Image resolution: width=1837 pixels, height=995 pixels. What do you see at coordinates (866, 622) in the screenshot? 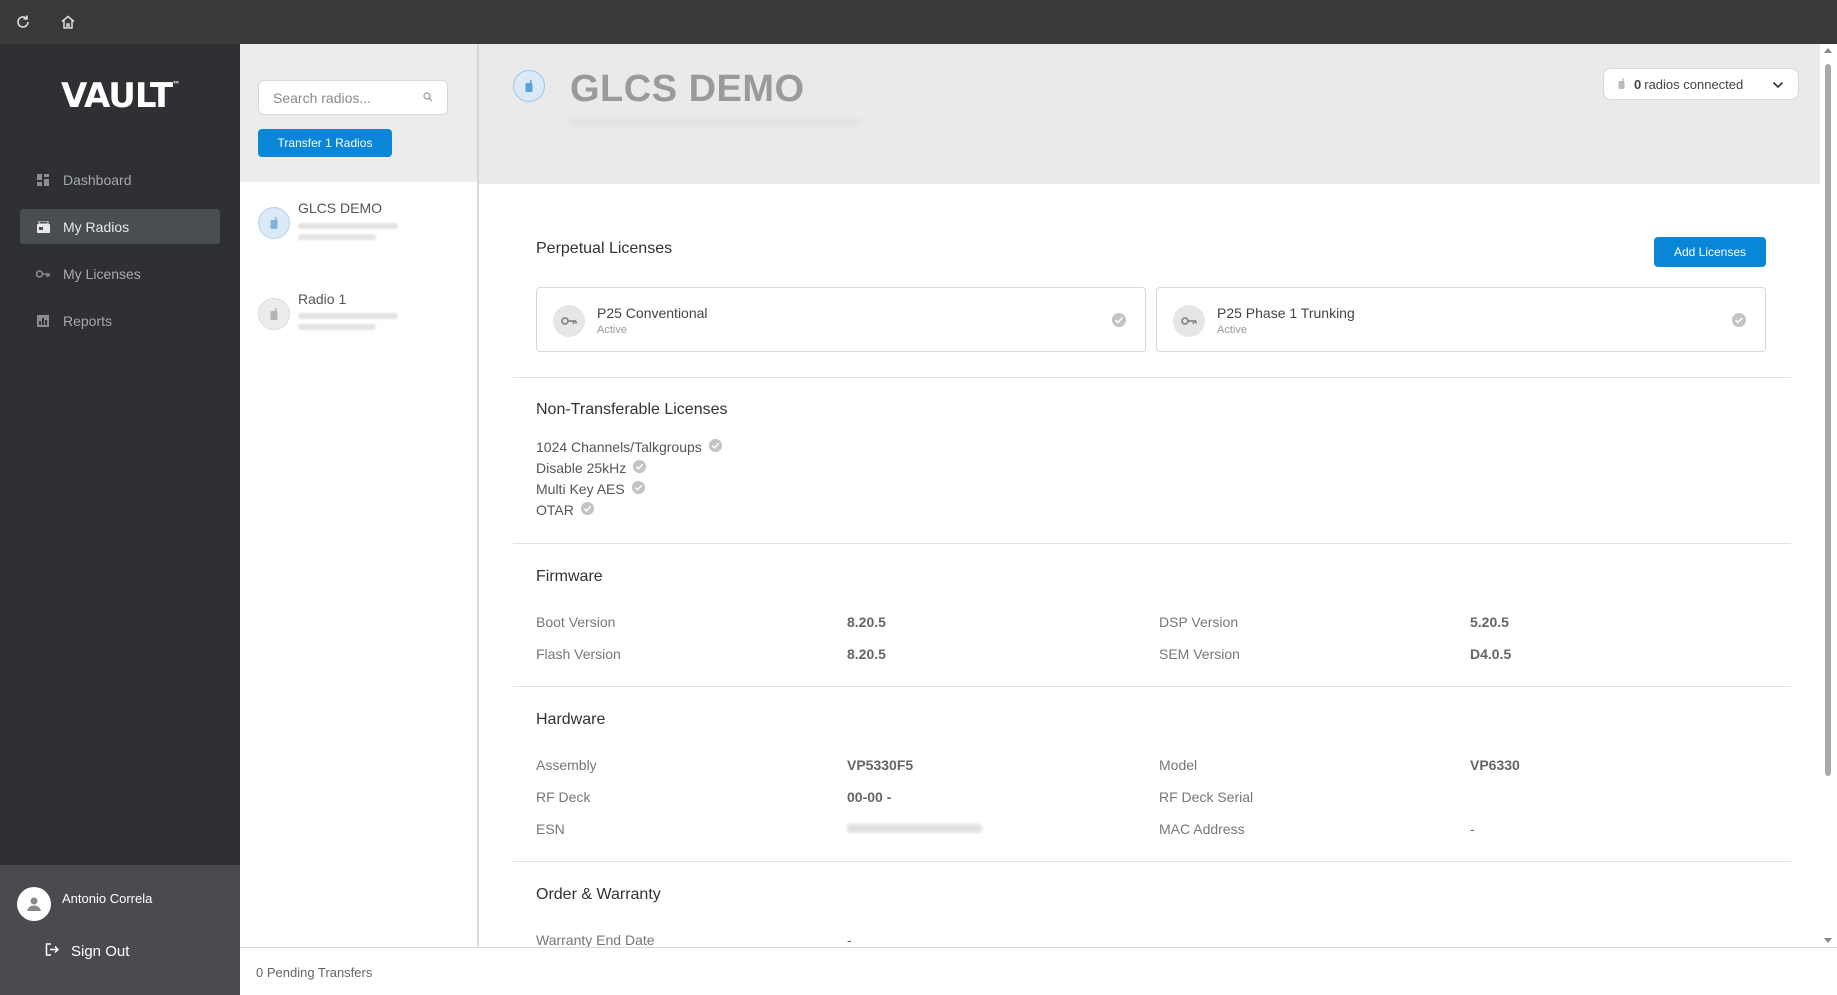
I see `boot-version-value: 8.20.5` at bounding box center [866, 622].